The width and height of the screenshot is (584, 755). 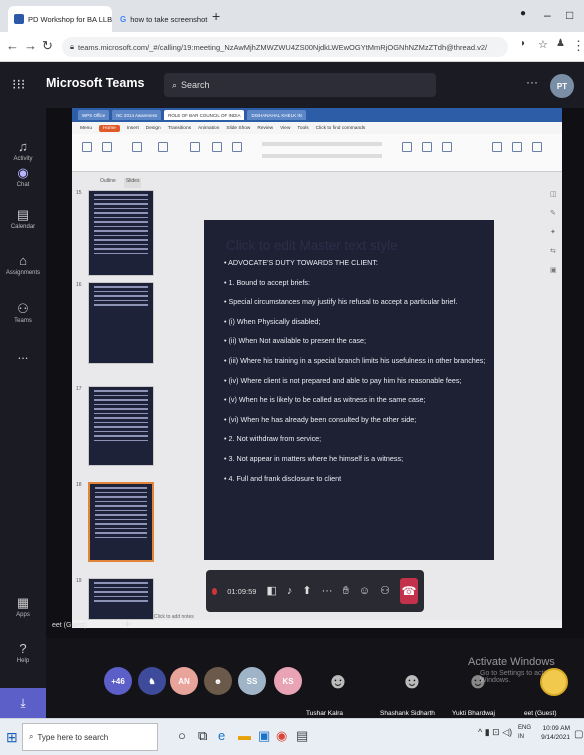 What do you see at coordinates (123, 19) in the screenshot?
I see `google-icon: G` at bounding box center [123, 19].